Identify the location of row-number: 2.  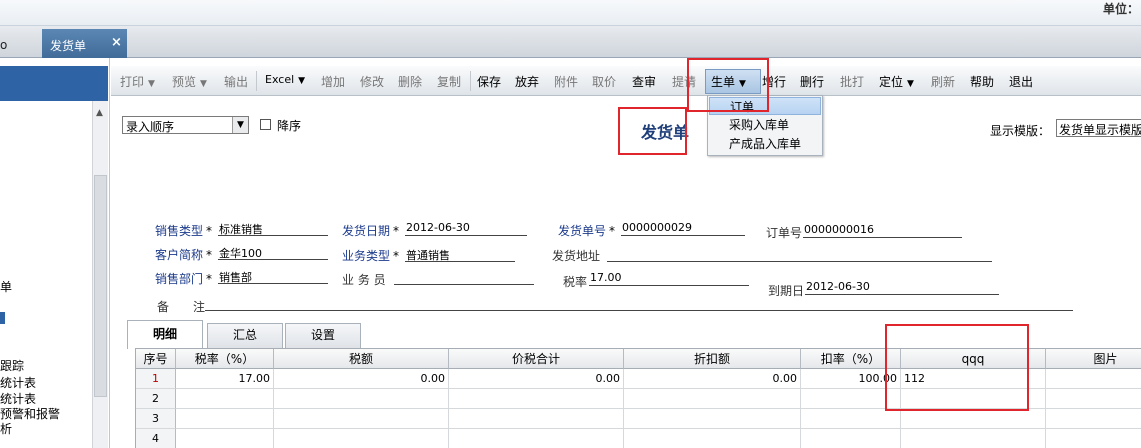
(156, 399).